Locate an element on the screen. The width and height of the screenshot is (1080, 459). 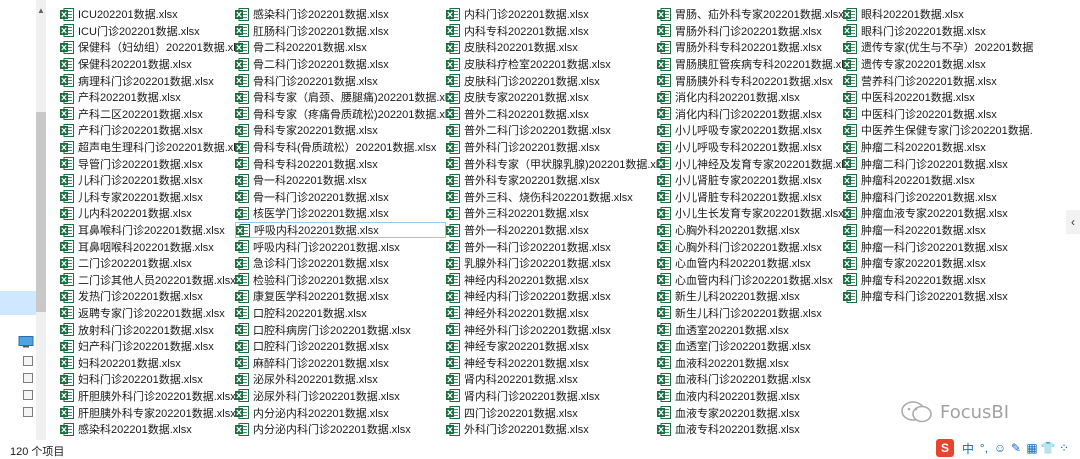
file-item: 神经专科202201数据.xlsx is located at coordinates (551, 362).